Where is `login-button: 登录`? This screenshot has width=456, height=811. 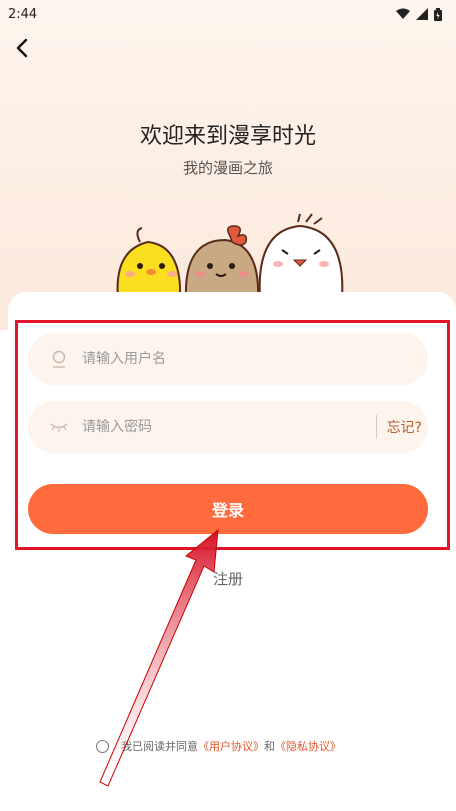
login-button: 登录 is located at coordinates (228, 509).